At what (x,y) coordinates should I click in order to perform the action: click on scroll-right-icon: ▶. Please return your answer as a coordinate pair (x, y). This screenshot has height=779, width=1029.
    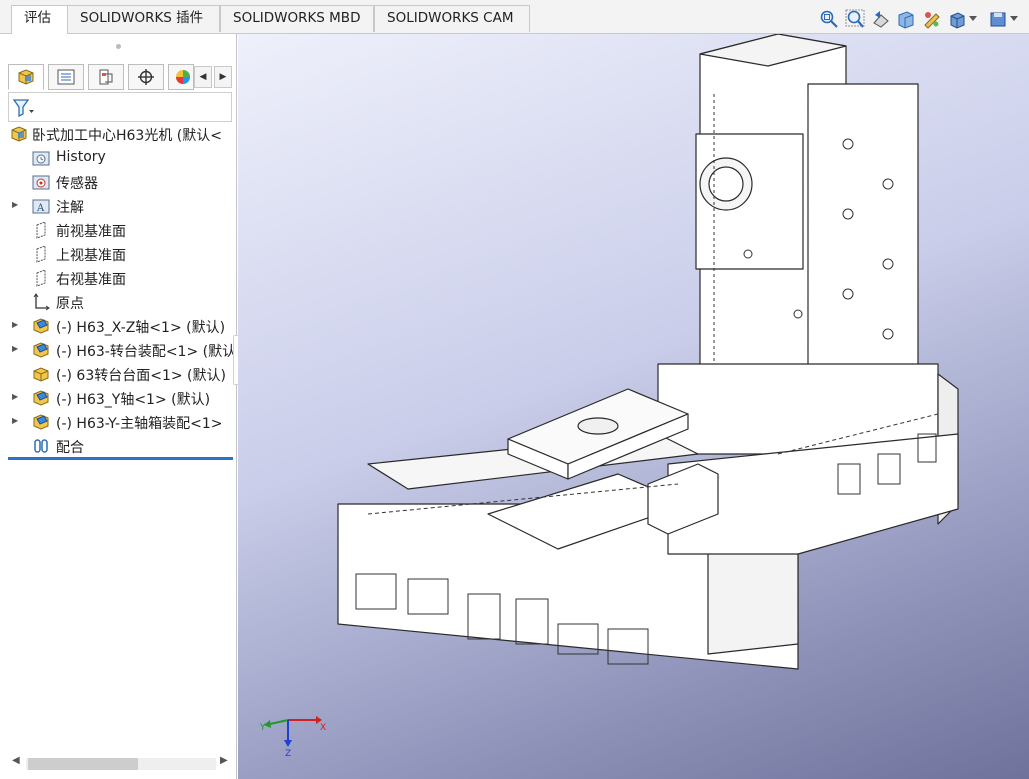
    Looking at the image, I should click on (224, 760).